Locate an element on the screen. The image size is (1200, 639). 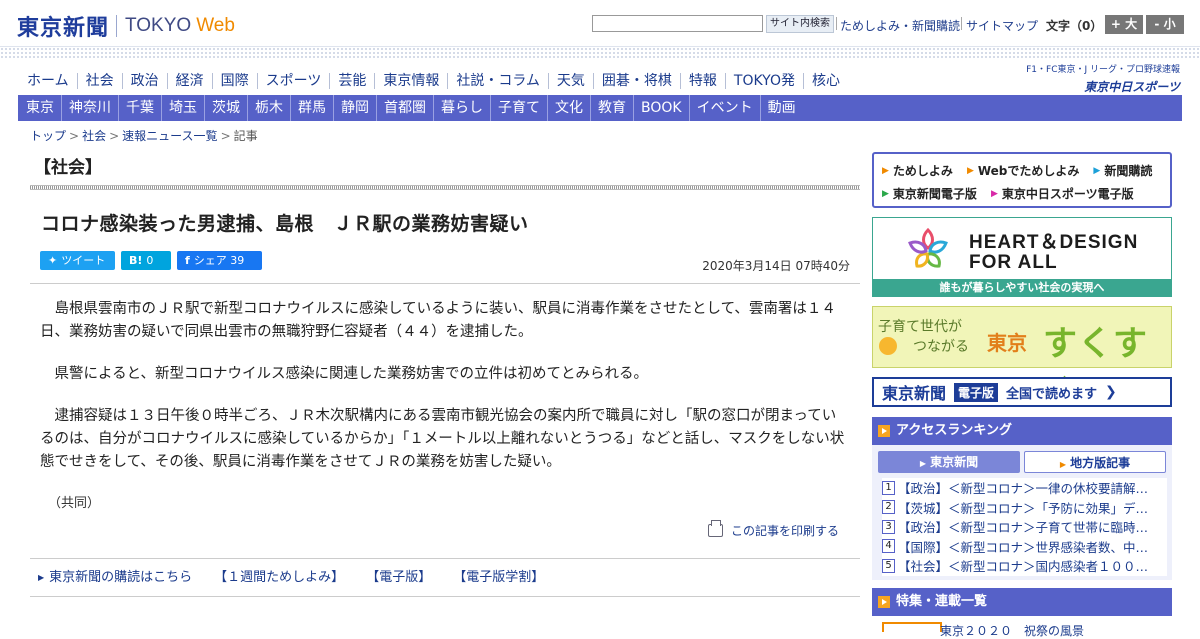
nav-item-entertainment: 芸能 is located at coordinates (351, 81).